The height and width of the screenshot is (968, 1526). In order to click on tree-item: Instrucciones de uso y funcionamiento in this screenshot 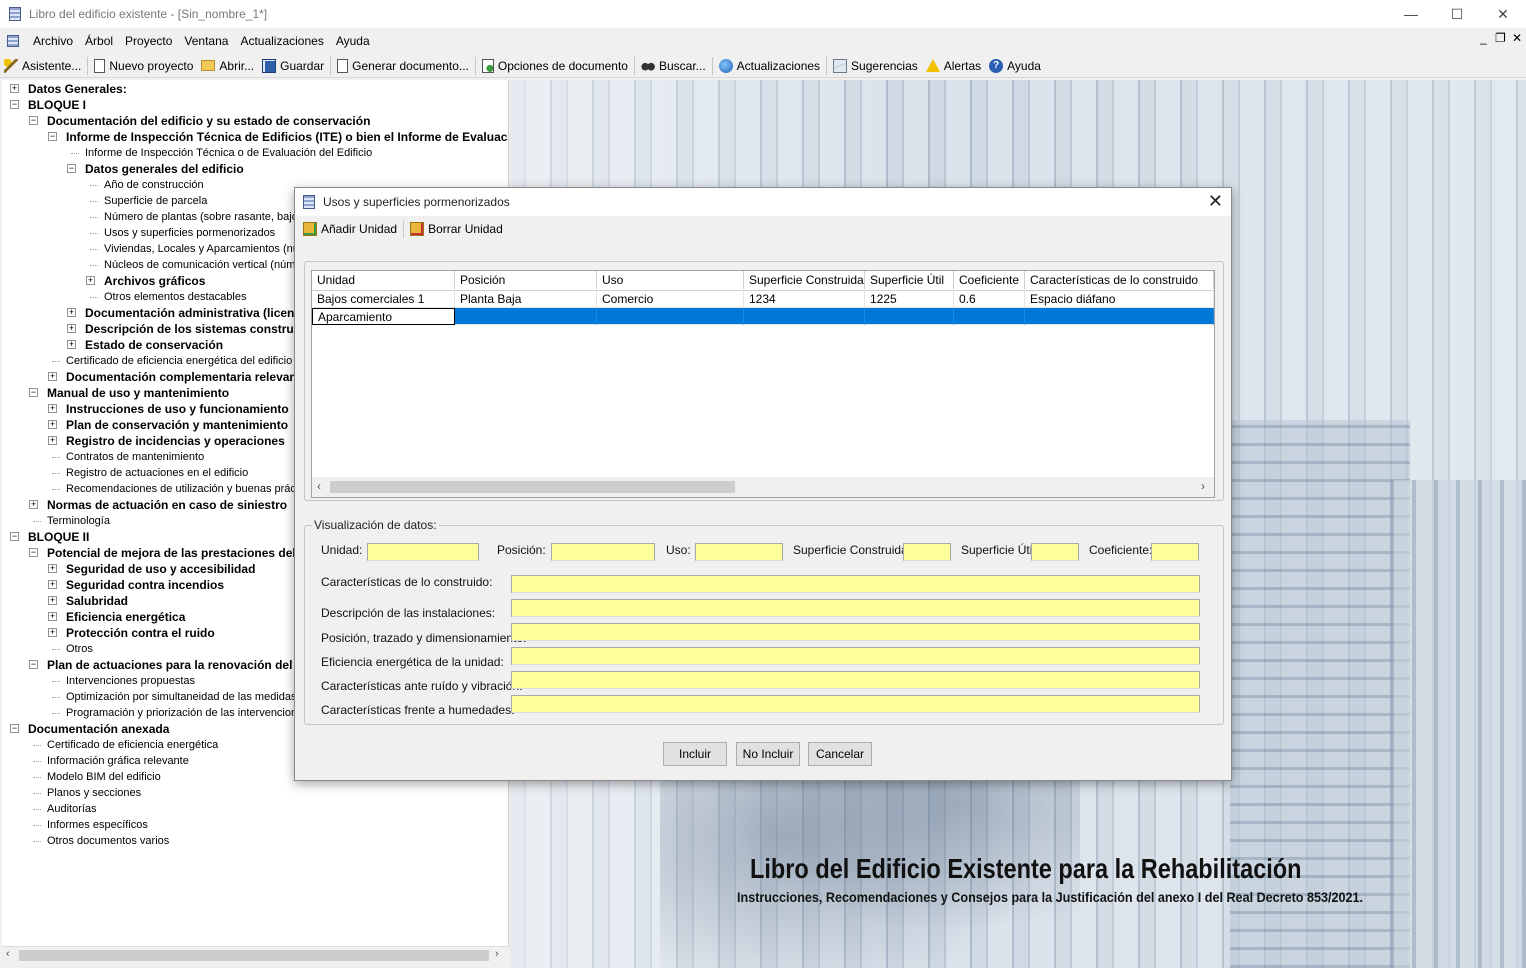, I will do `click(177, 409)`.